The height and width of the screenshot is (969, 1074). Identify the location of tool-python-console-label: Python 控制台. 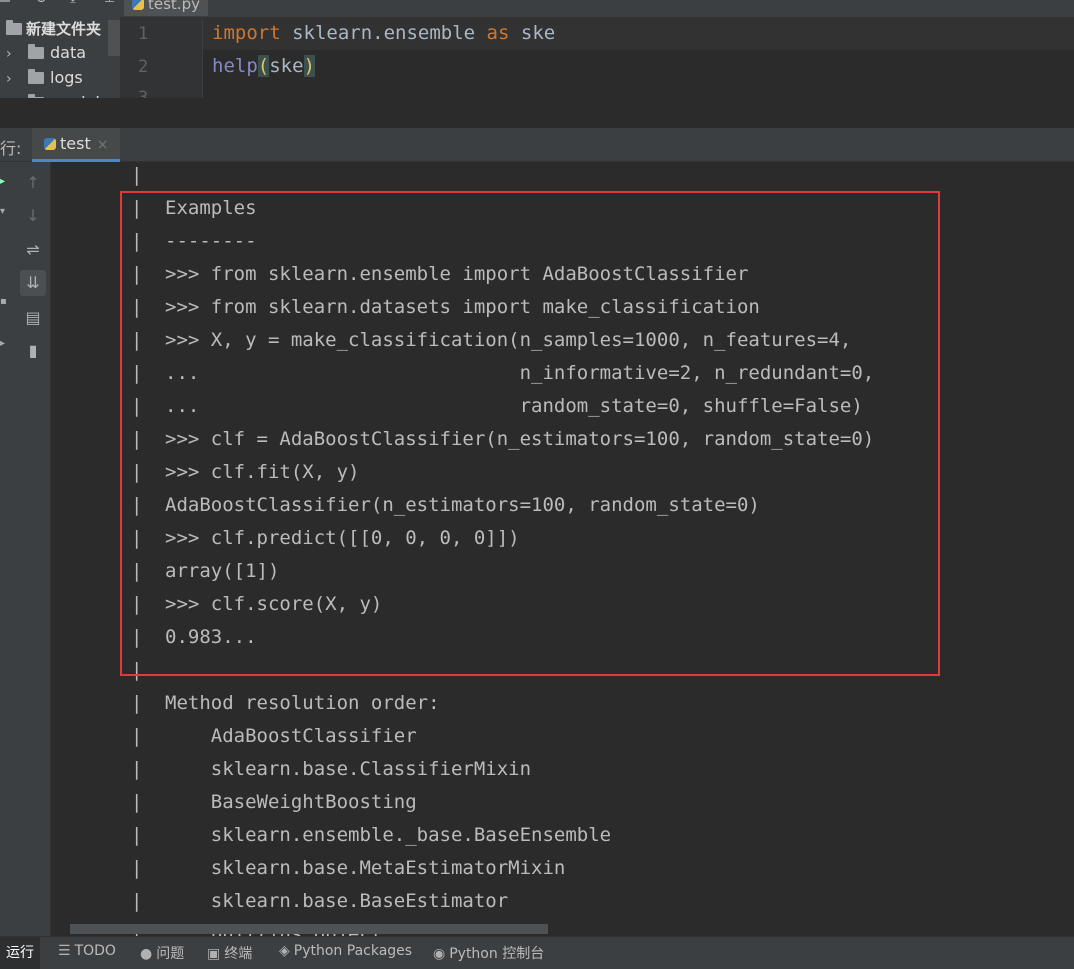
(497, 954).